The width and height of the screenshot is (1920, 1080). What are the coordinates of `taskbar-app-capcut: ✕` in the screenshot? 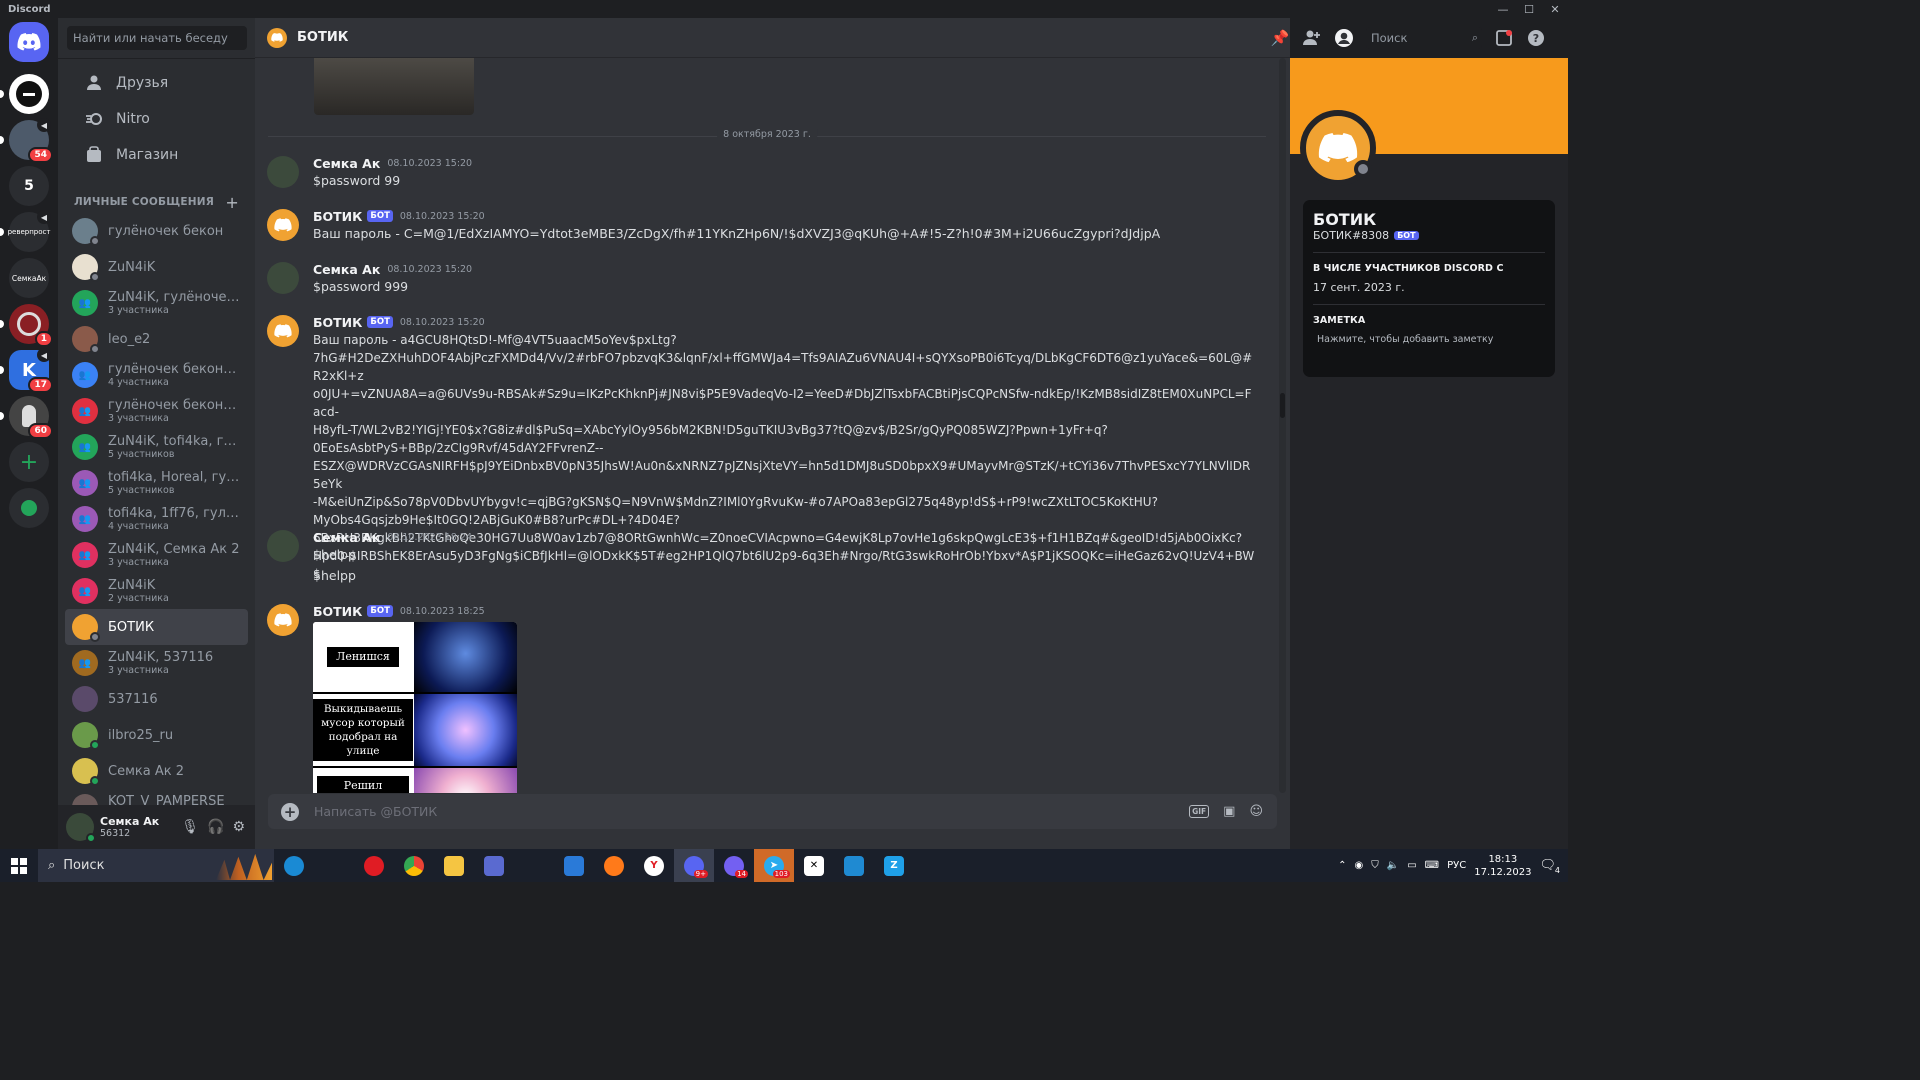 It's located at (814, 865).